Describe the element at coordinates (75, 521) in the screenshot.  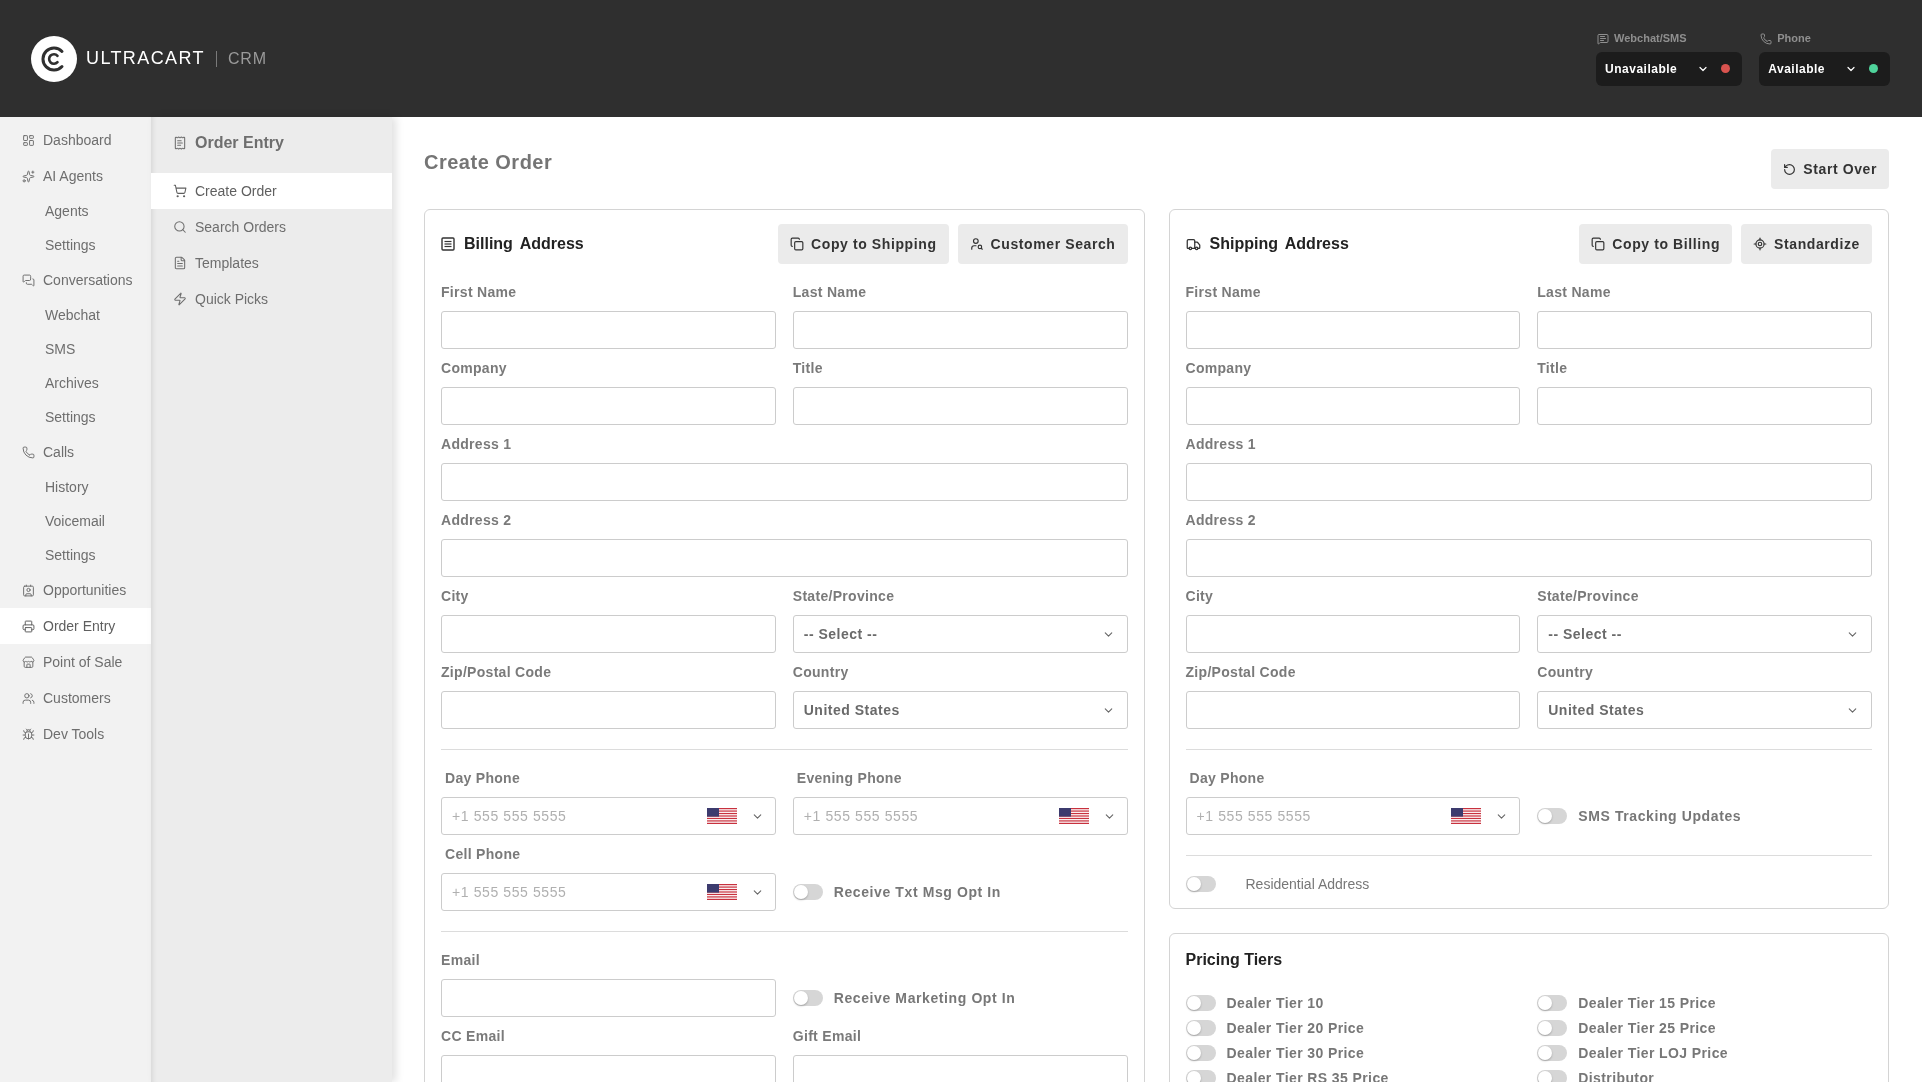
I see `nav-subitem: Voicemail` at that location.